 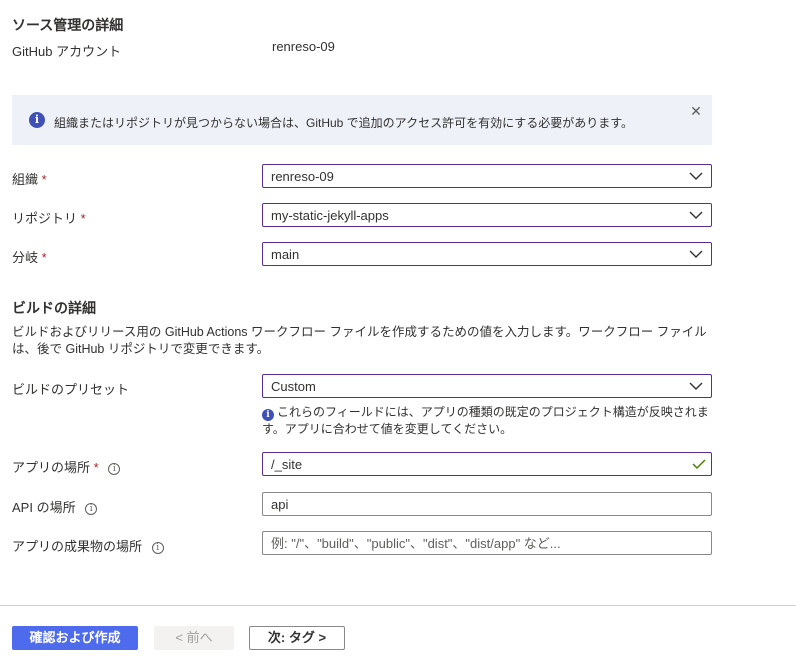 I want to click on footer-divider, so click(x=398, y=605).